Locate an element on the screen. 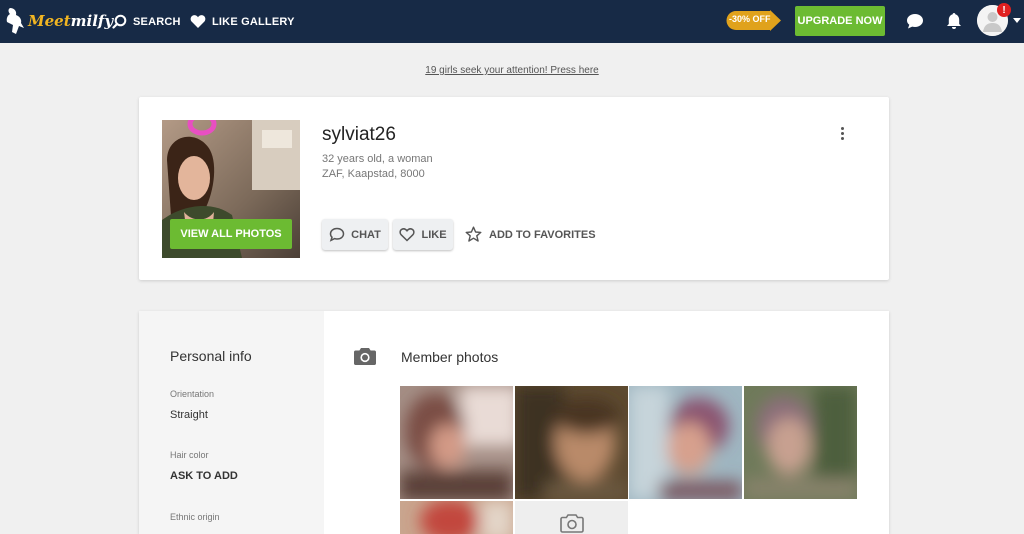 The image size is (1024, 534). attention-link: 19 girls seek your attention! Press here is located at coordinates (512, 70).